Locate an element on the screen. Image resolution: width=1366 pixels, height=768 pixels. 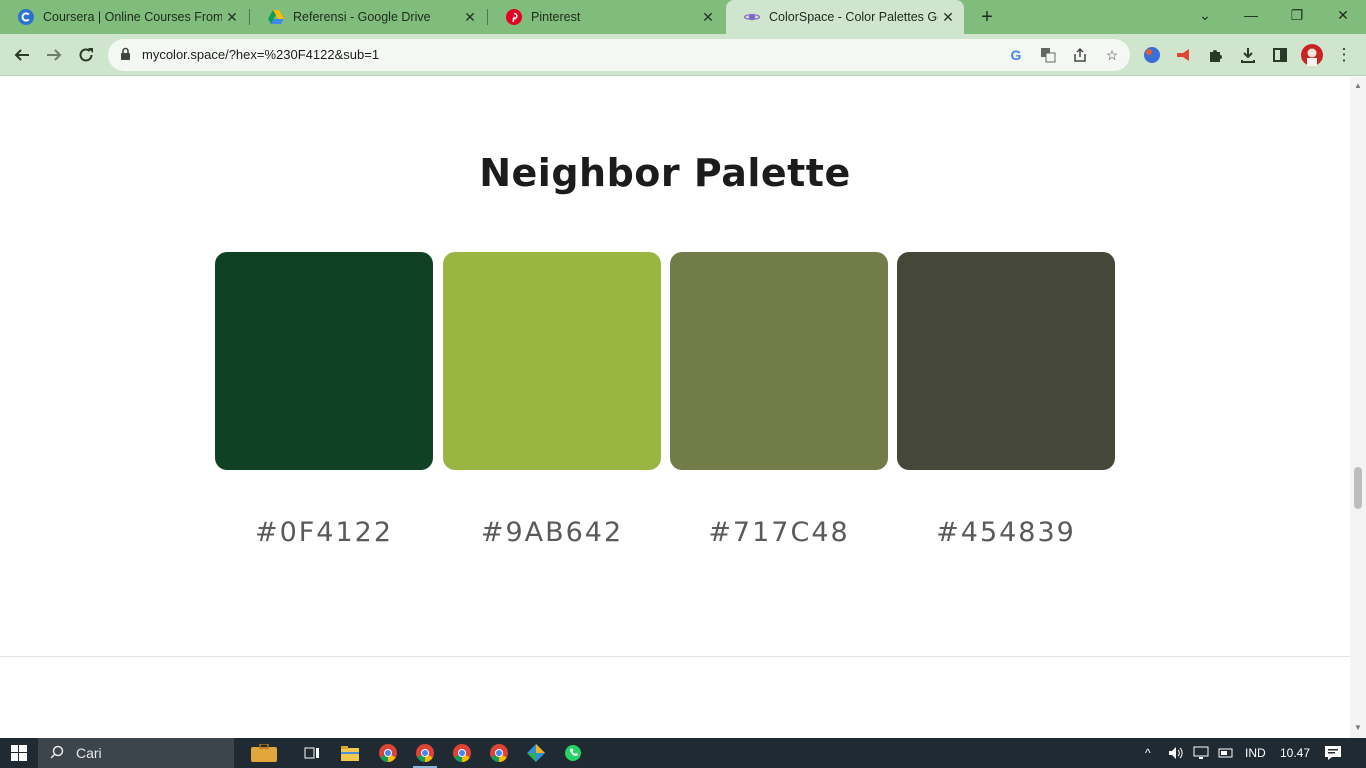
tab-colorspace: ColorSpace - Color Palettes Gen ✕ is located at coordinates (845, 17).